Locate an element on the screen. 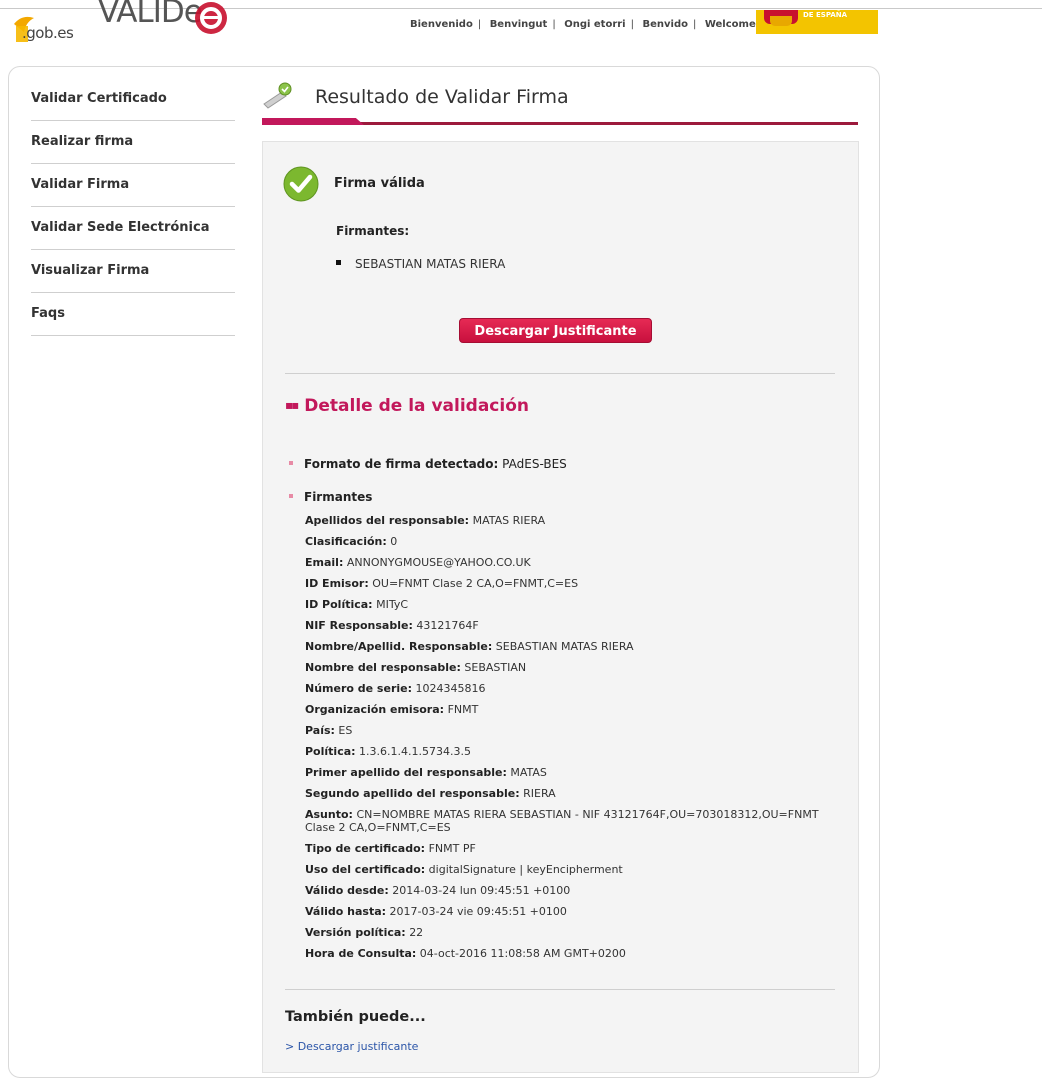 This screenshot has height=1078, width=1042. lang-link-es: Bienvenido is located at coordinates (441, 24).